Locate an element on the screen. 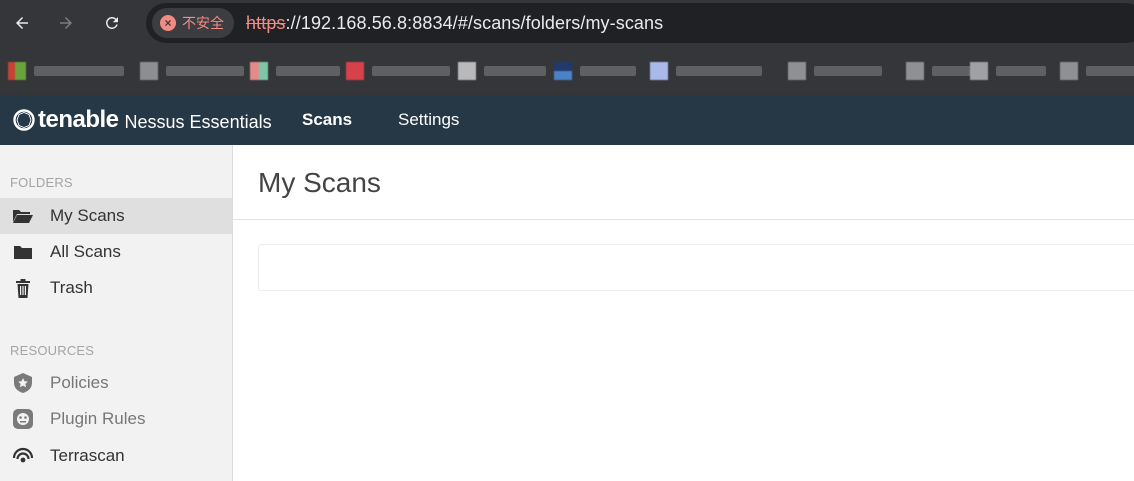 This screenshot has width=1134, height=481. reload-icon is located at coordinates (111, 22).